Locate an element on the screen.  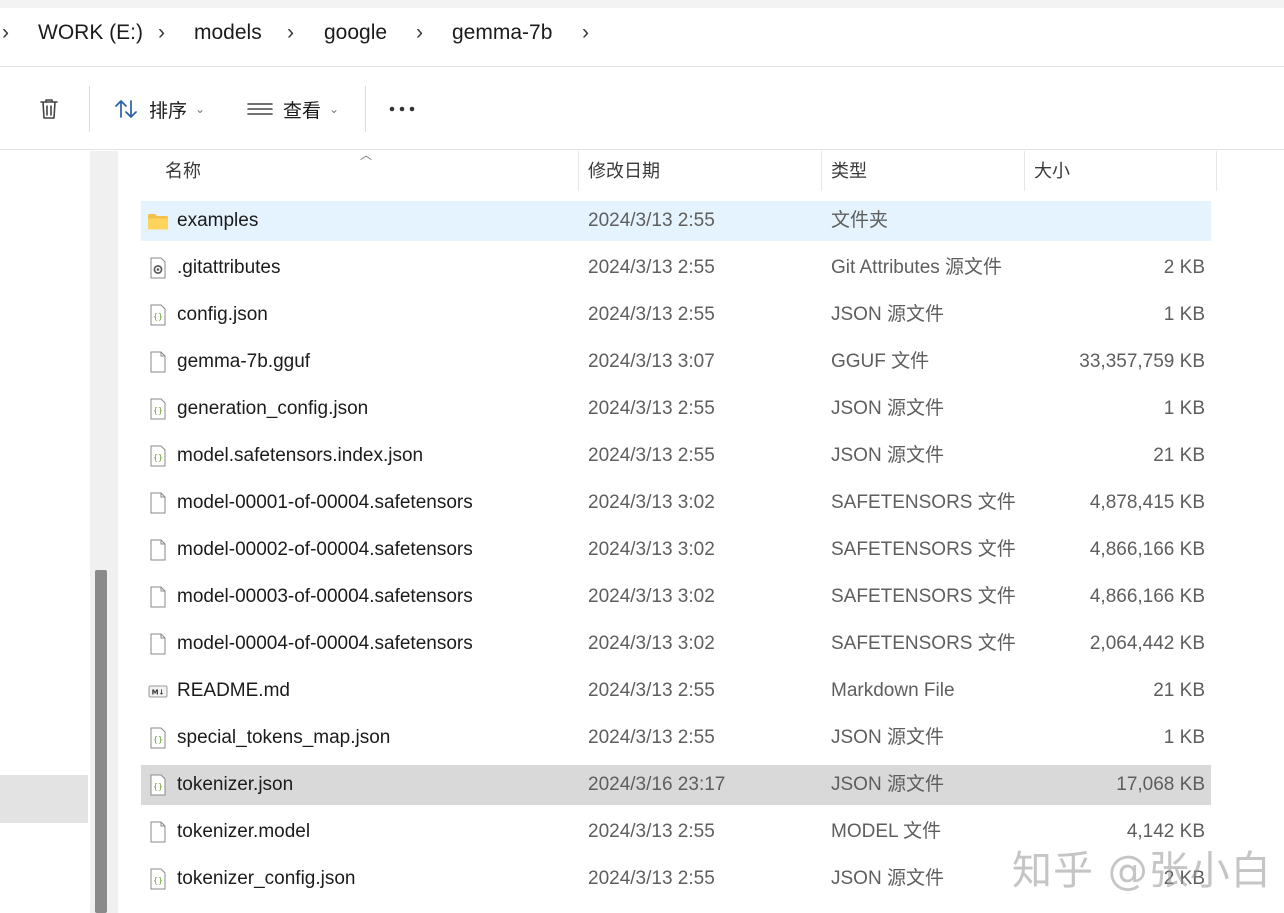
file-name: tokenizer.json is located at coordinates (235, 784).